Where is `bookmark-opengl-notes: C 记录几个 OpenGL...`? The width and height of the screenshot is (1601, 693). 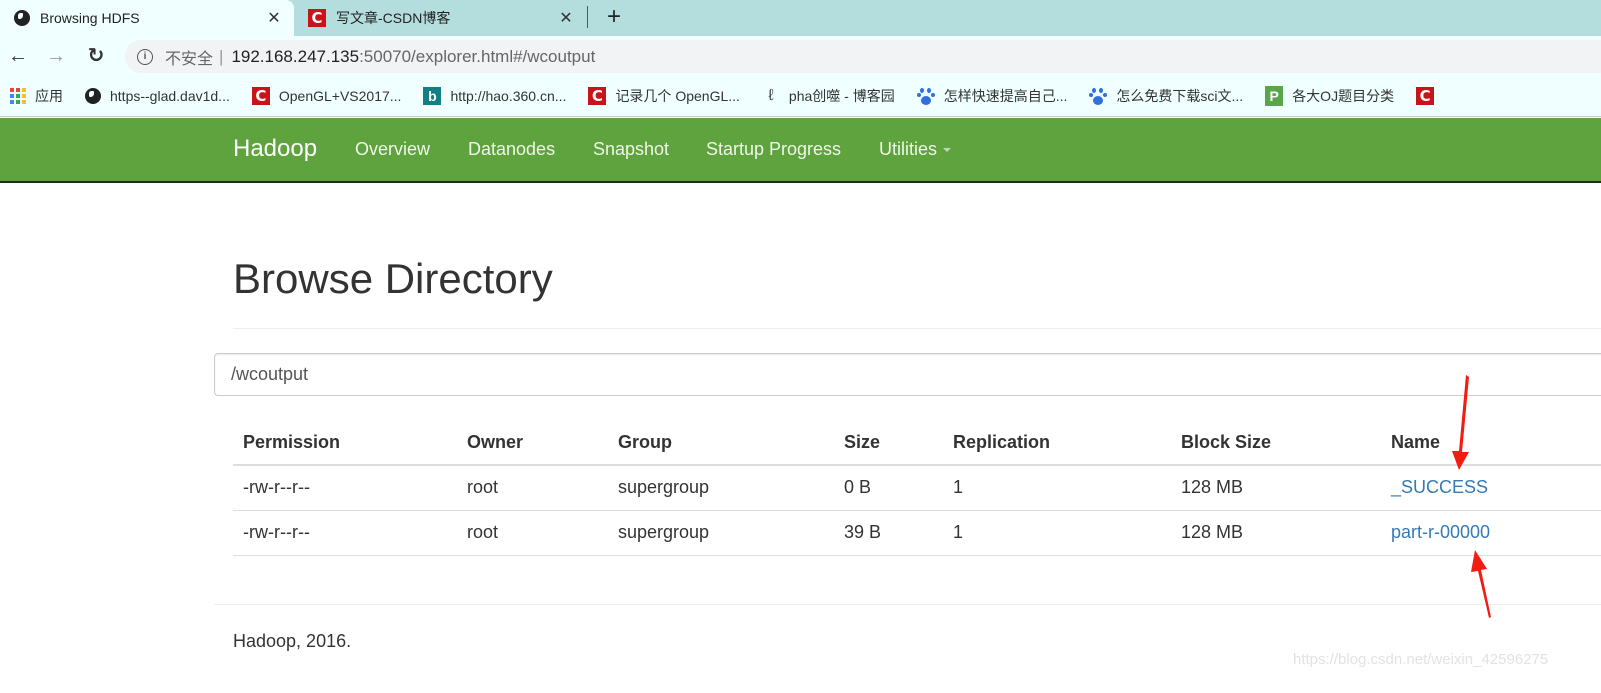
bookmark-opengl-notes: C 记录几个 OpenGL... is located at coordinates (664, 96).